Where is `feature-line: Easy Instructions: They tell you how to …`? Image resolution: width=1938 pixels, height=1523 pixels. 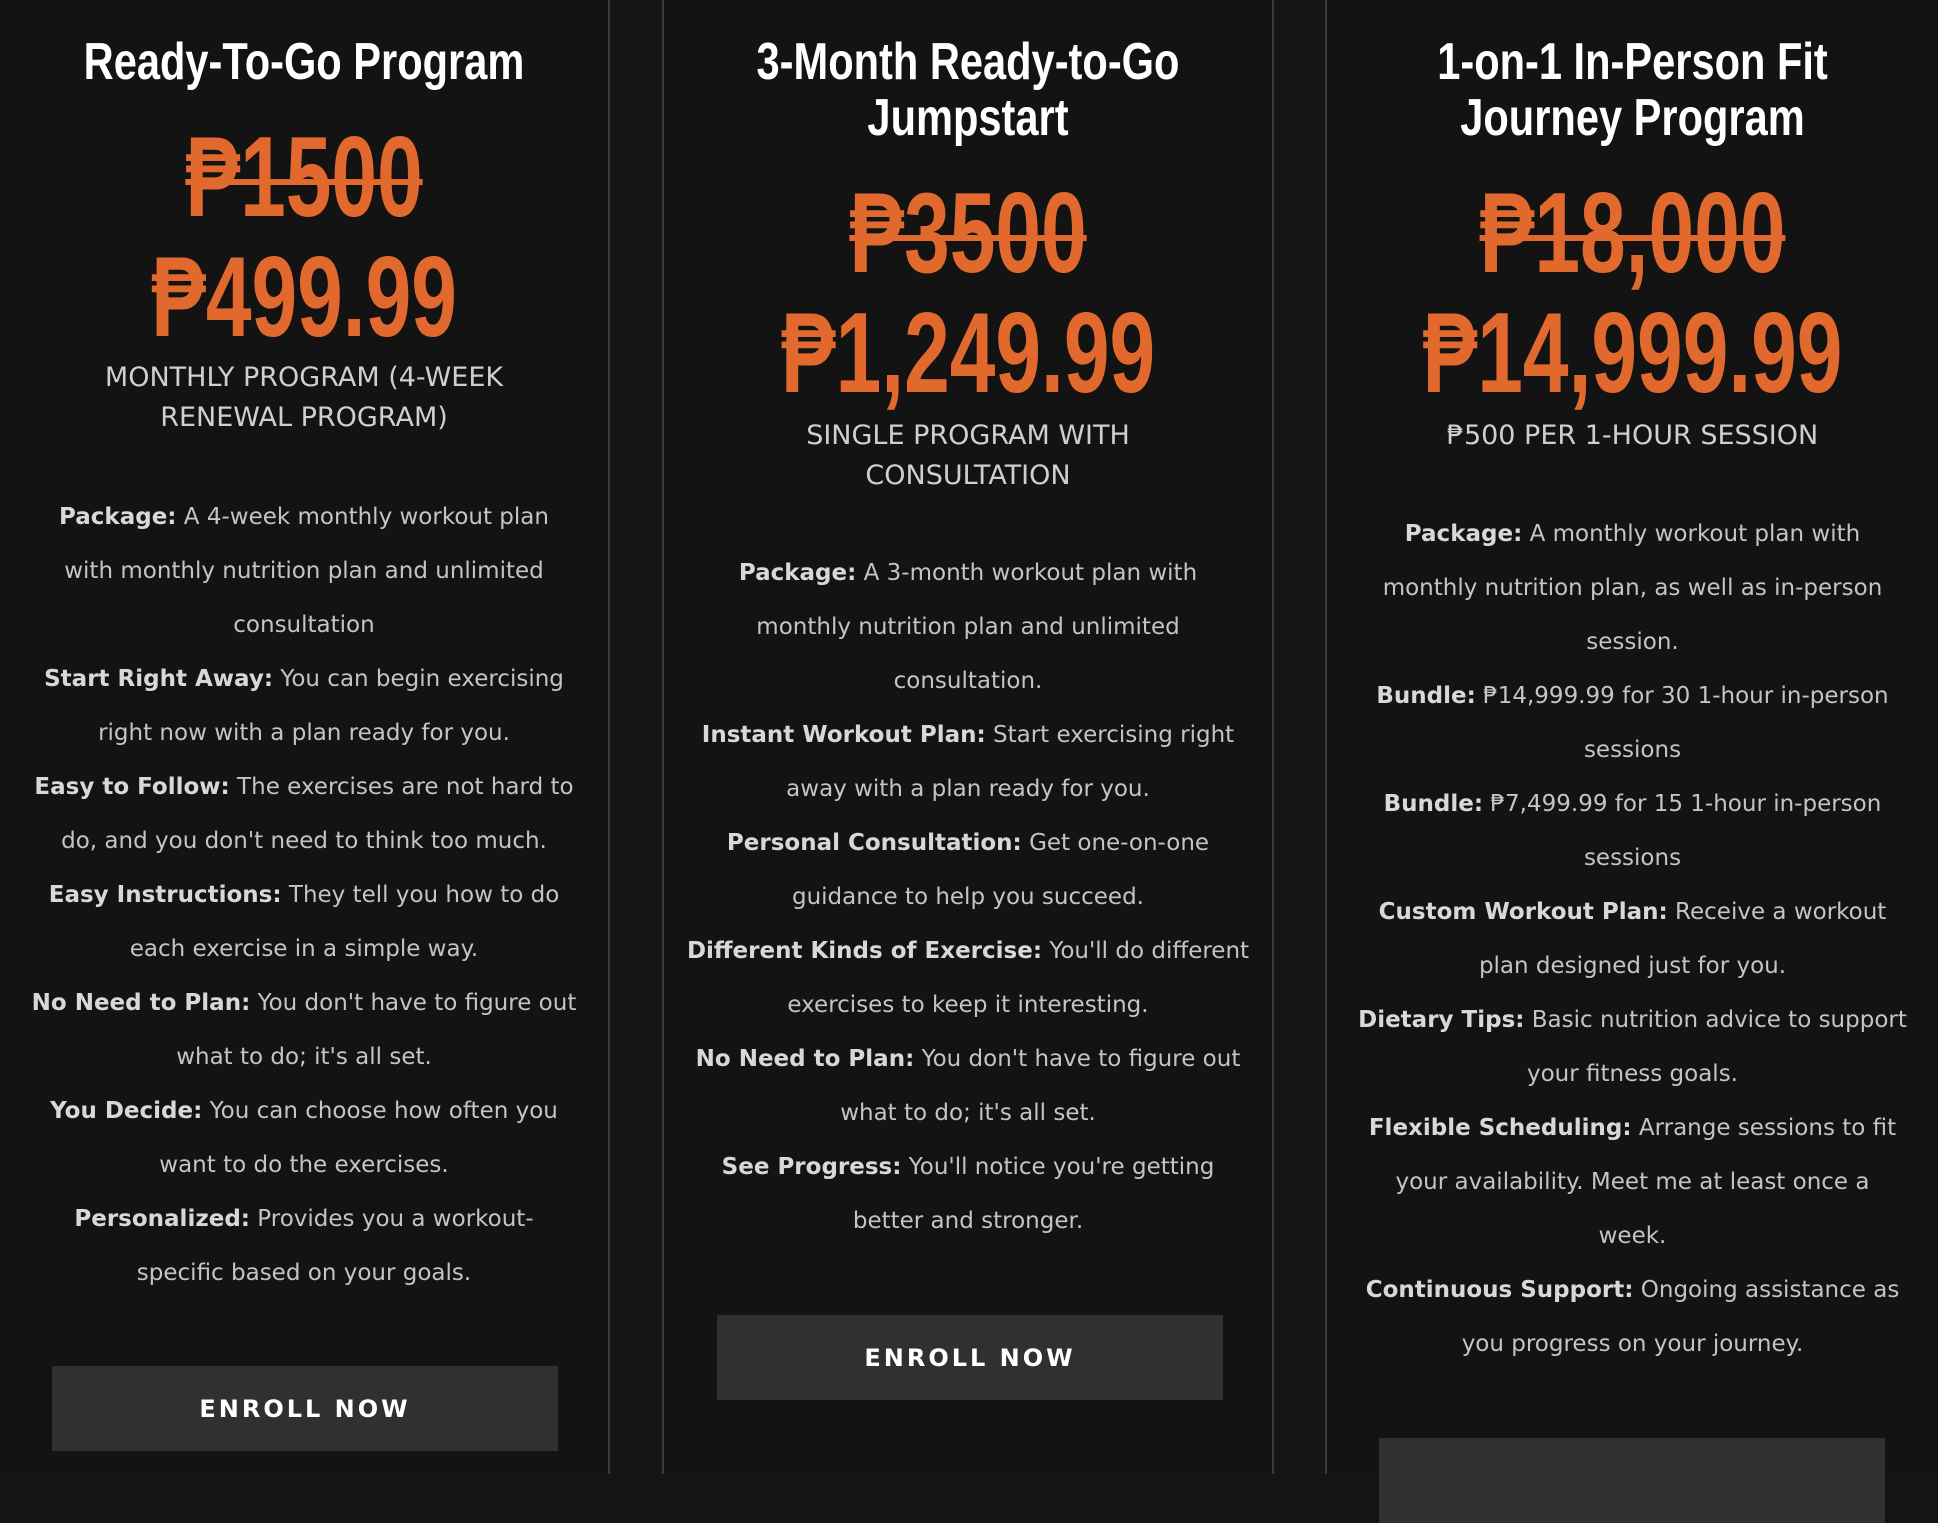
feature-line: Easy Instructions: They tell you how to … is located at coordinates (304, 895).